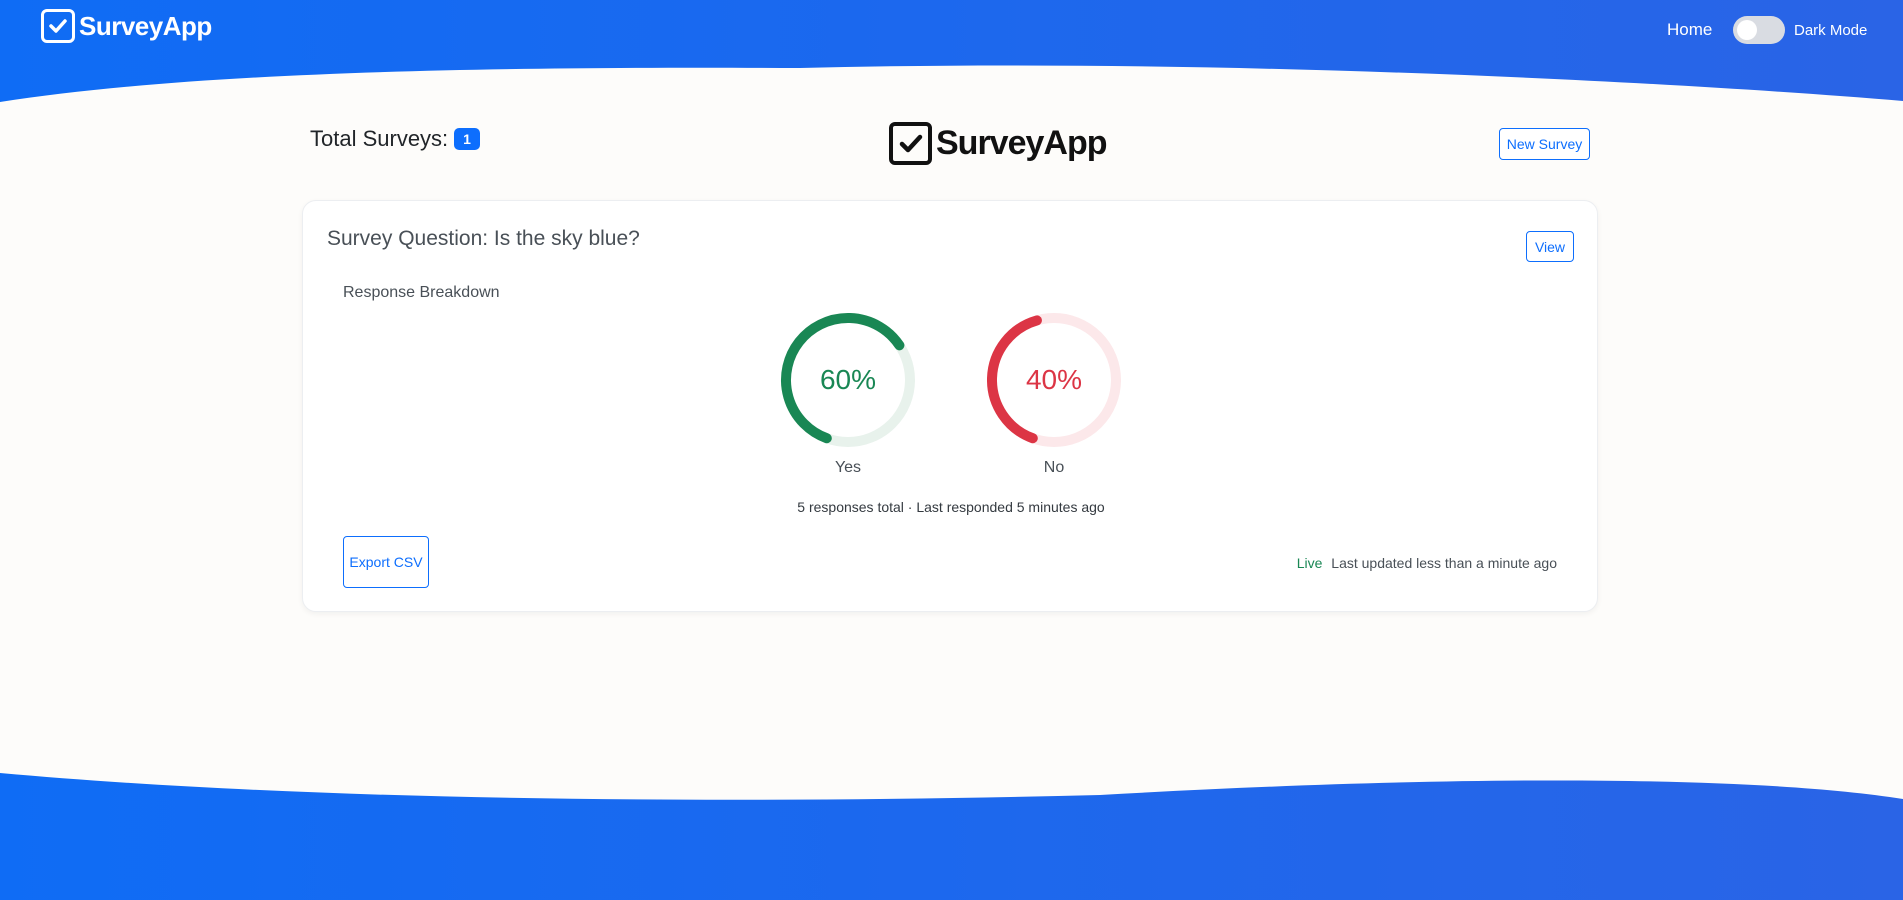 The height and width of the screenshot is (900, 1903). I want to click on donut-chart-yes: 60%, so click(848, 380).